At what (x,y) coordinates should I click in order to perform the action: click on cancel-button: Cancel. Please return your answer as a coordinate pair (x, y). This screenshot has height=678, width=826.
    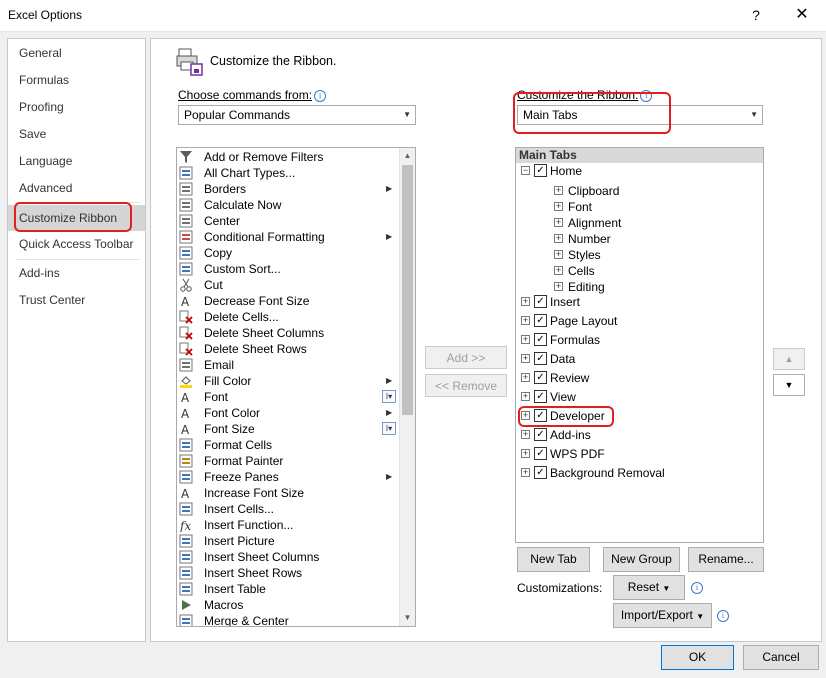
    Looking at the image, I should click on (781, 657).